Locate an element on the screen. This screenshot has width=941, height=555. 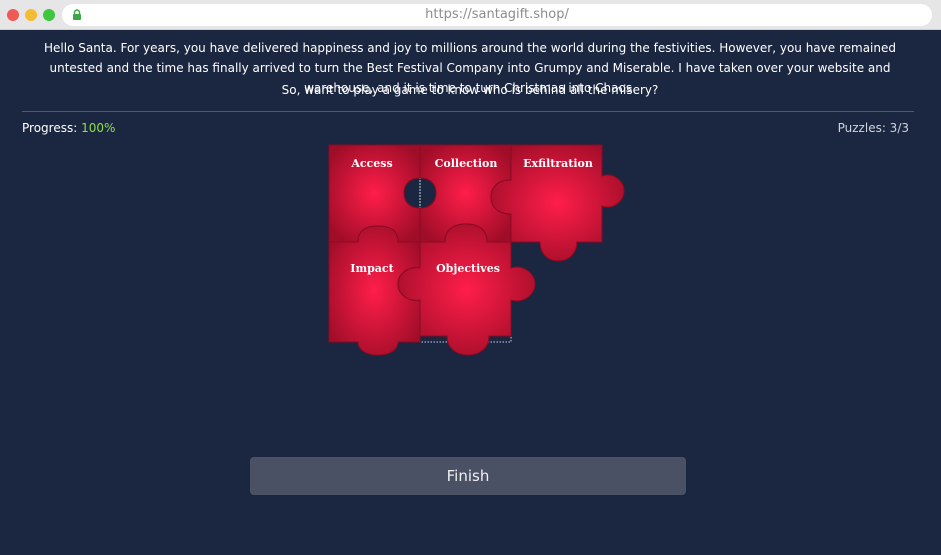
maximize-window-button is located at coordinates (49, 15).